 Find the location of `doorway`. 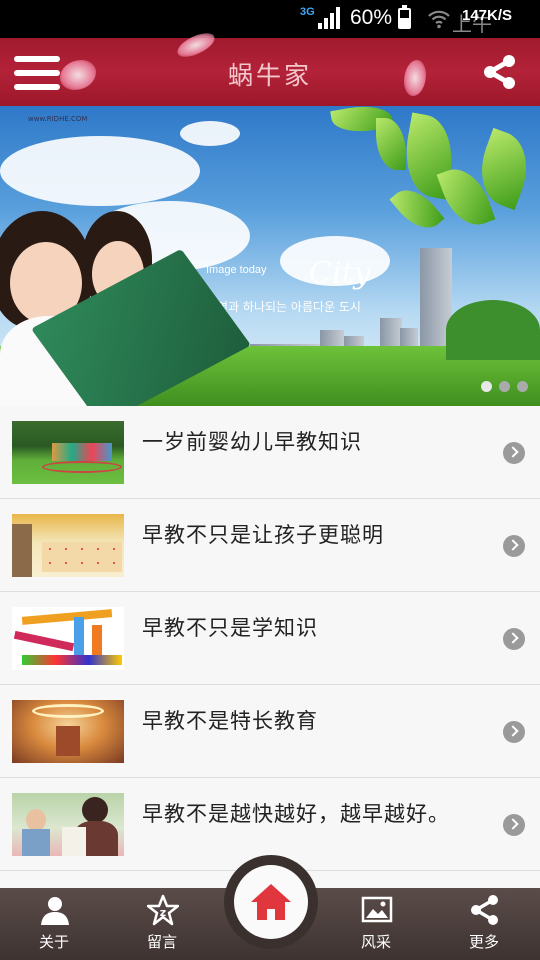

doorway is located at coordinates (68, 741).